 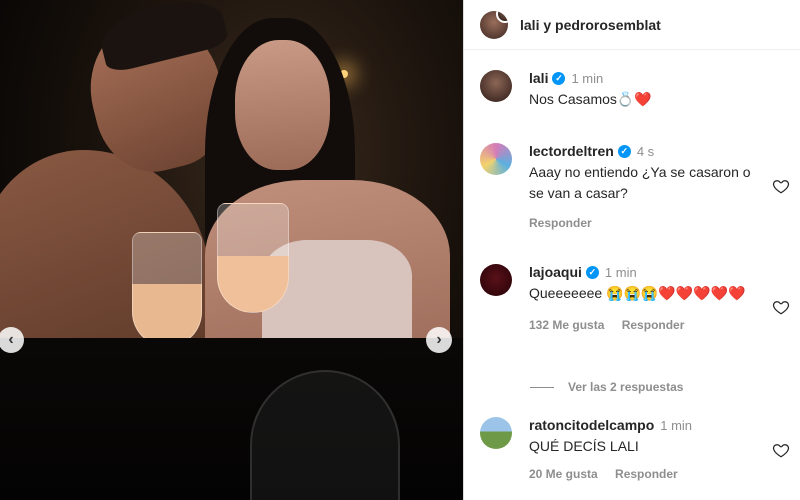 What do you see at coordinates (555, 272) in the screenshot?
I see `comment-username: lajoaqui` at bounding box center [555, 272].